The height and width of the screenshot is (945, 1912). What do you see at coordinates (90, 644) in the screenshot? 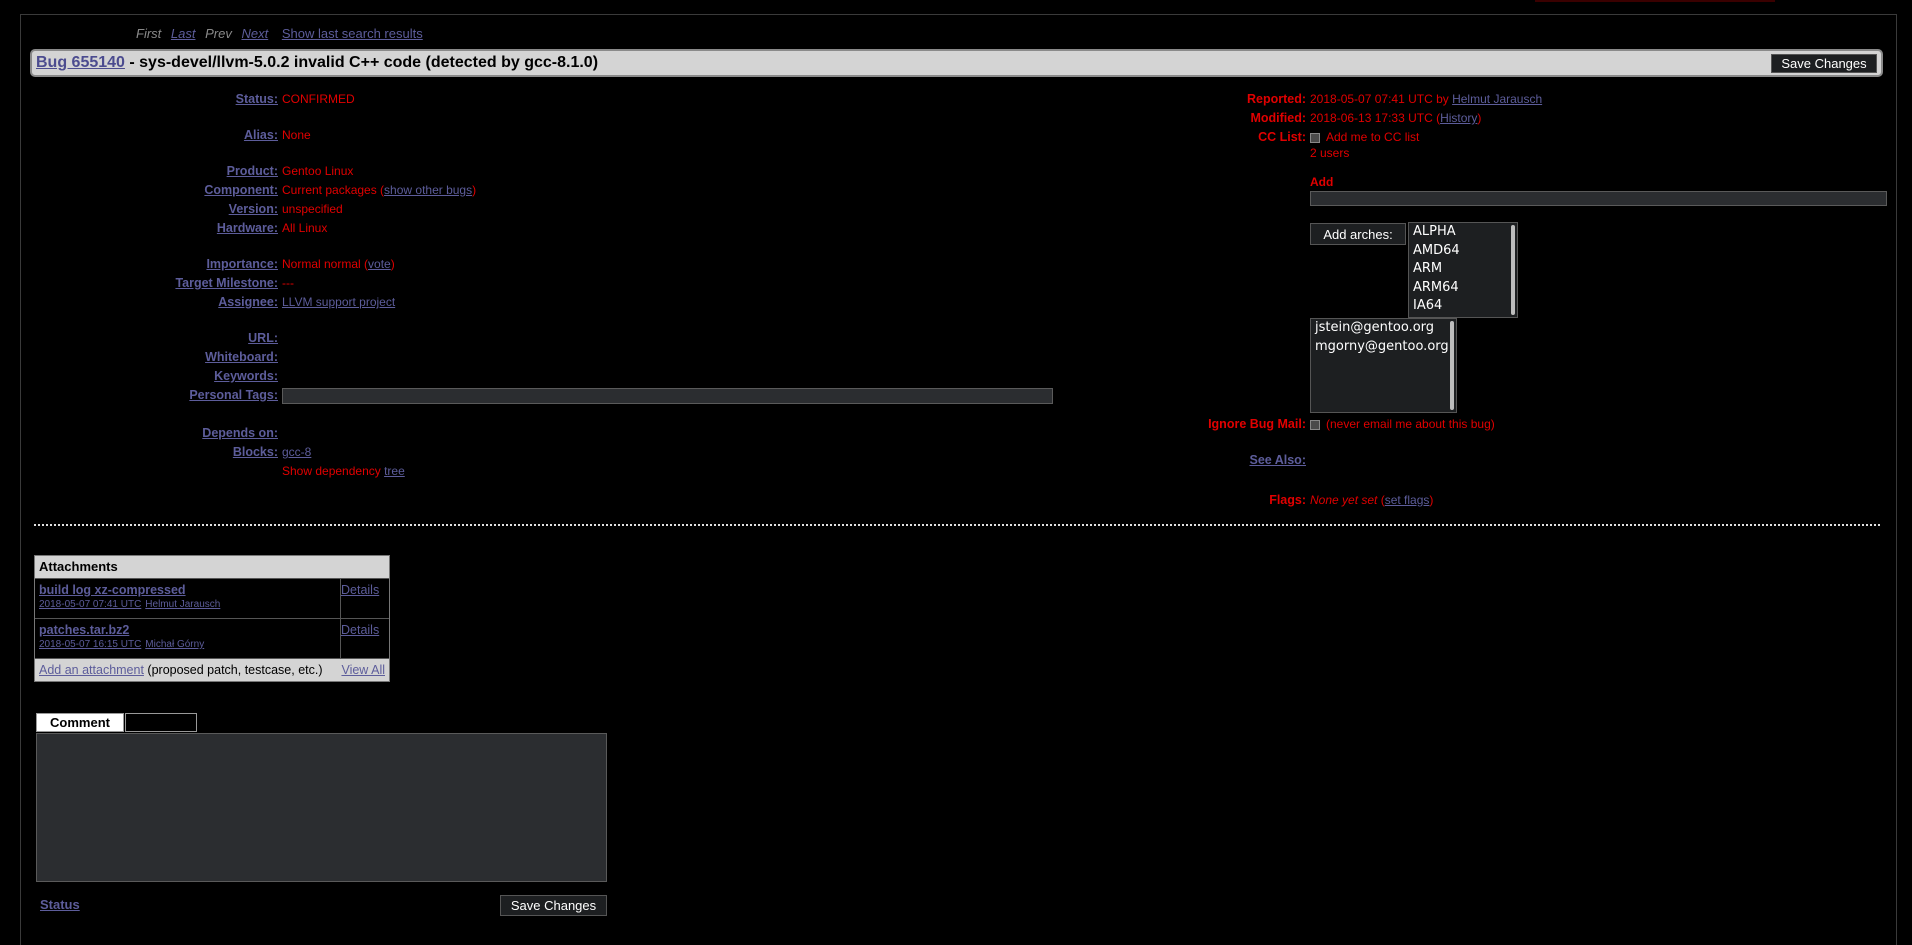
I see `attachment-date-link: 2018-05-07 16:15 UTC` at bounding box center [90, 644].